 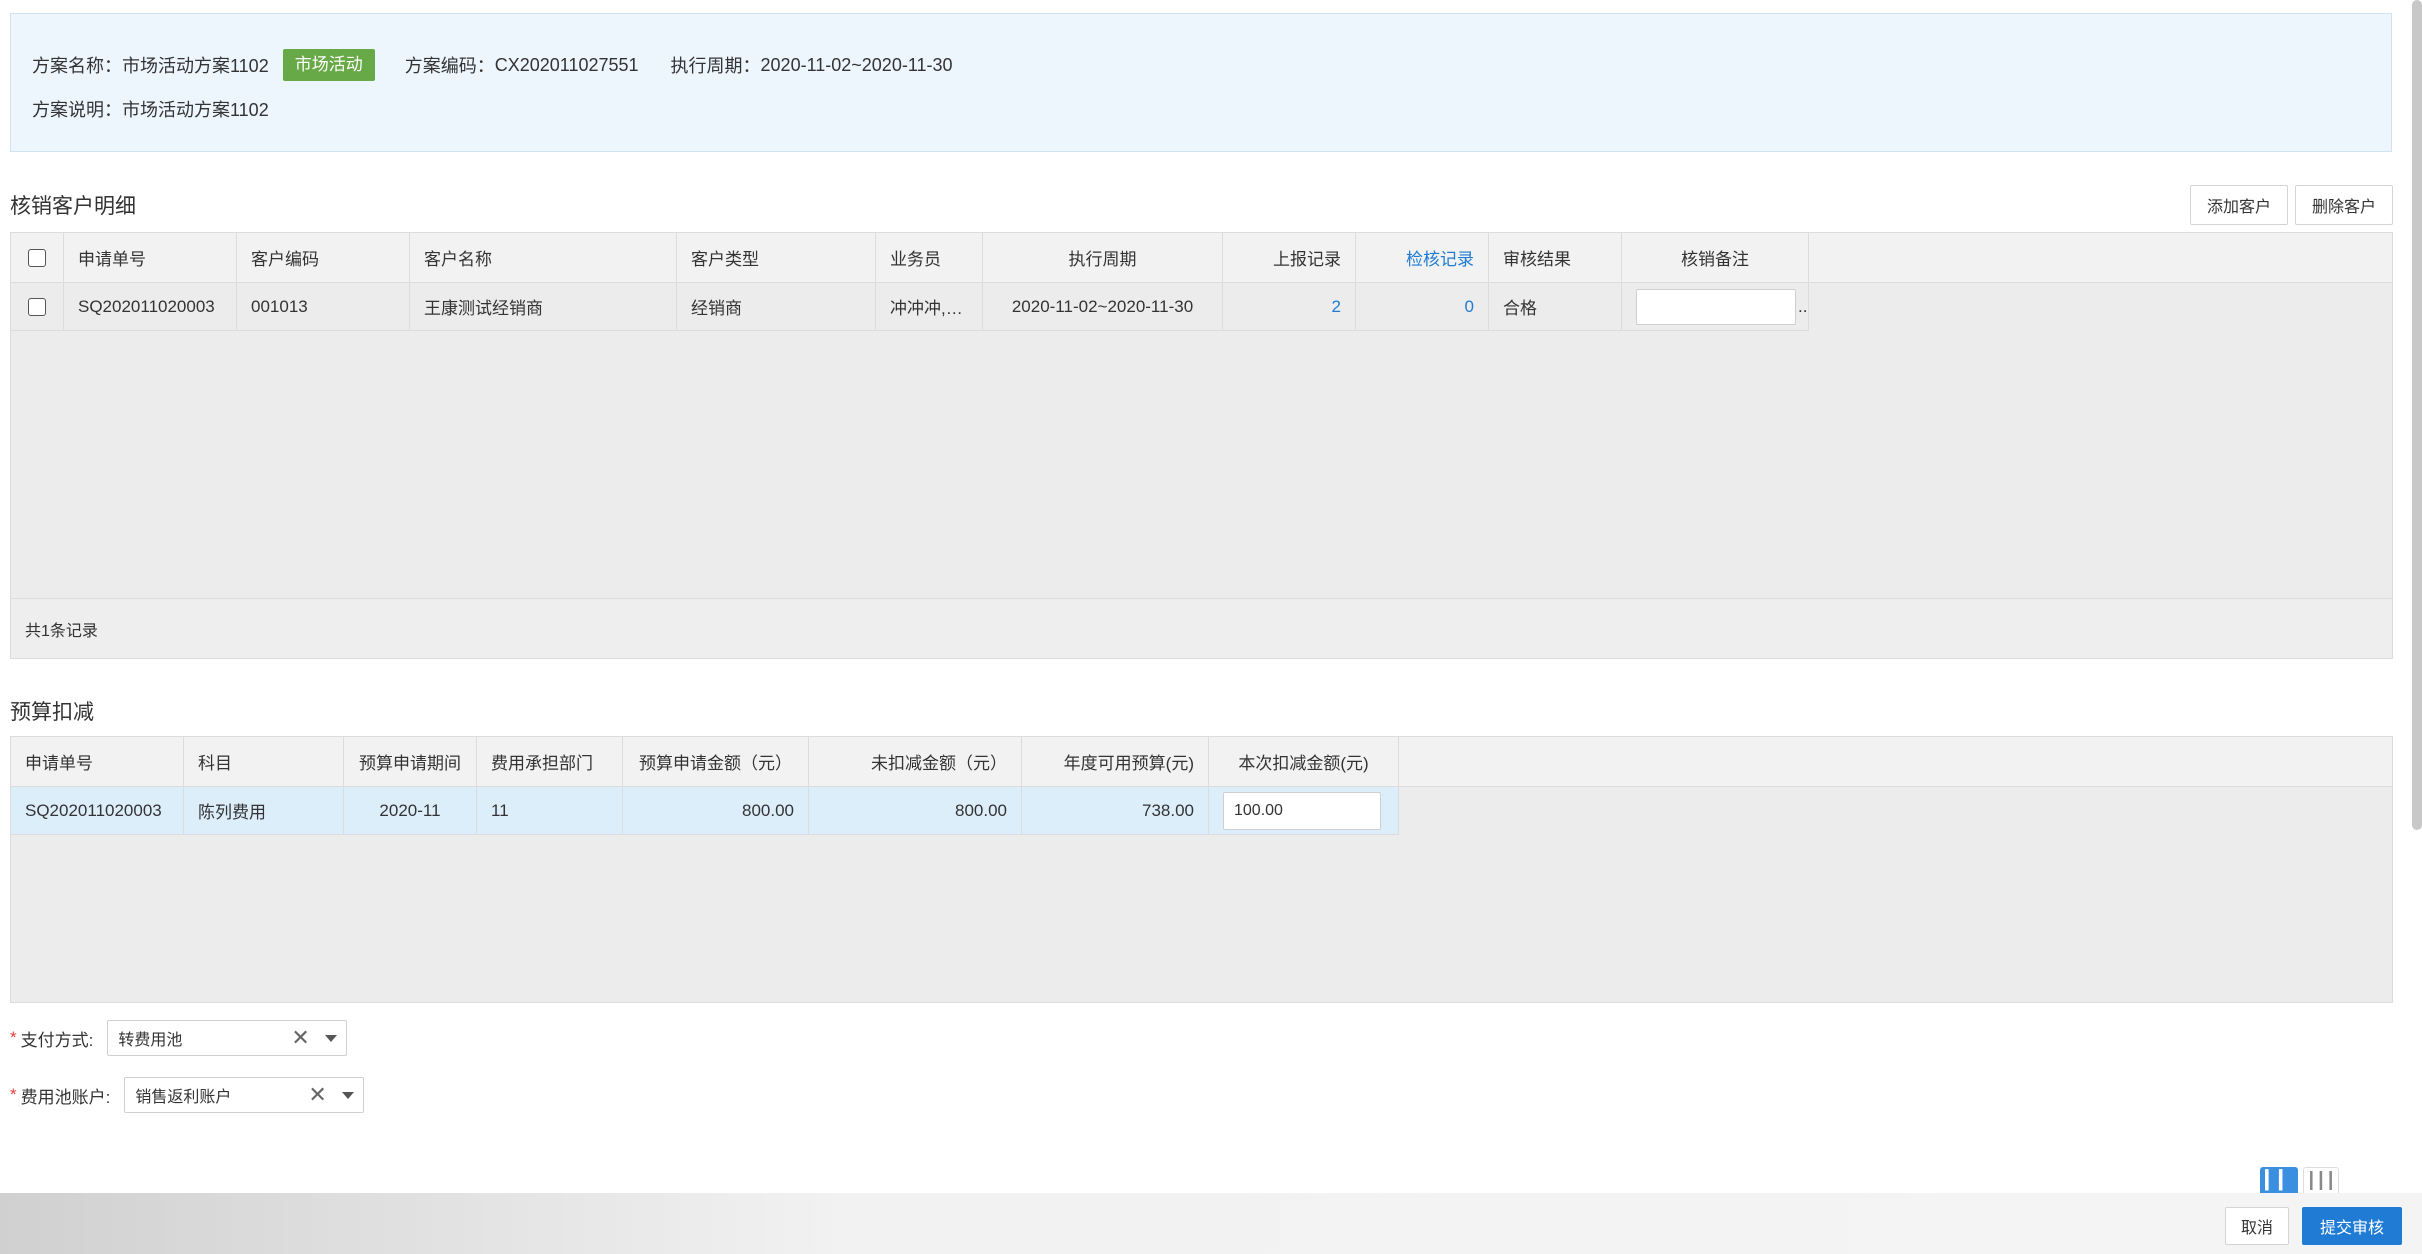 I want to click on col-budget-remaining: 未扣减金额（元）, so click(x=915, y=761).